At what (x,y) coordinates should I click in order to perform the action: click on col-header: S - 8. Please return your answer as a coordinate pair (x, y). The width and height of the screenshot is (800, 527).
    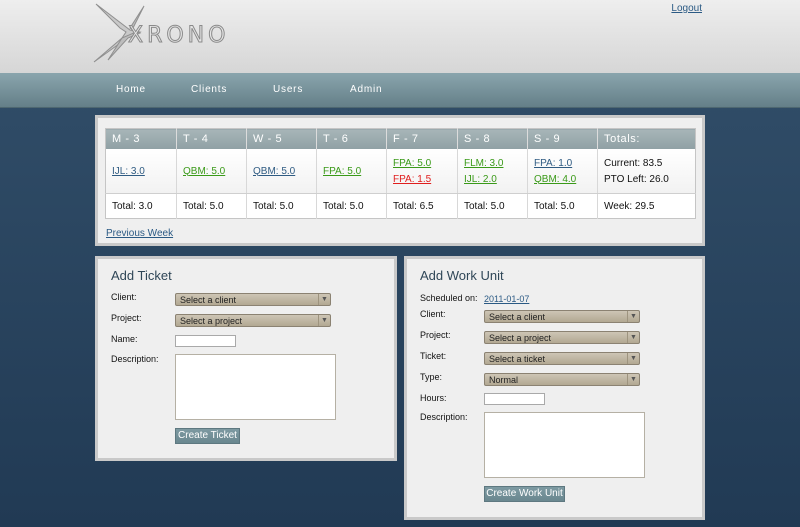
    Looking at the image, I should click on (492, 138).